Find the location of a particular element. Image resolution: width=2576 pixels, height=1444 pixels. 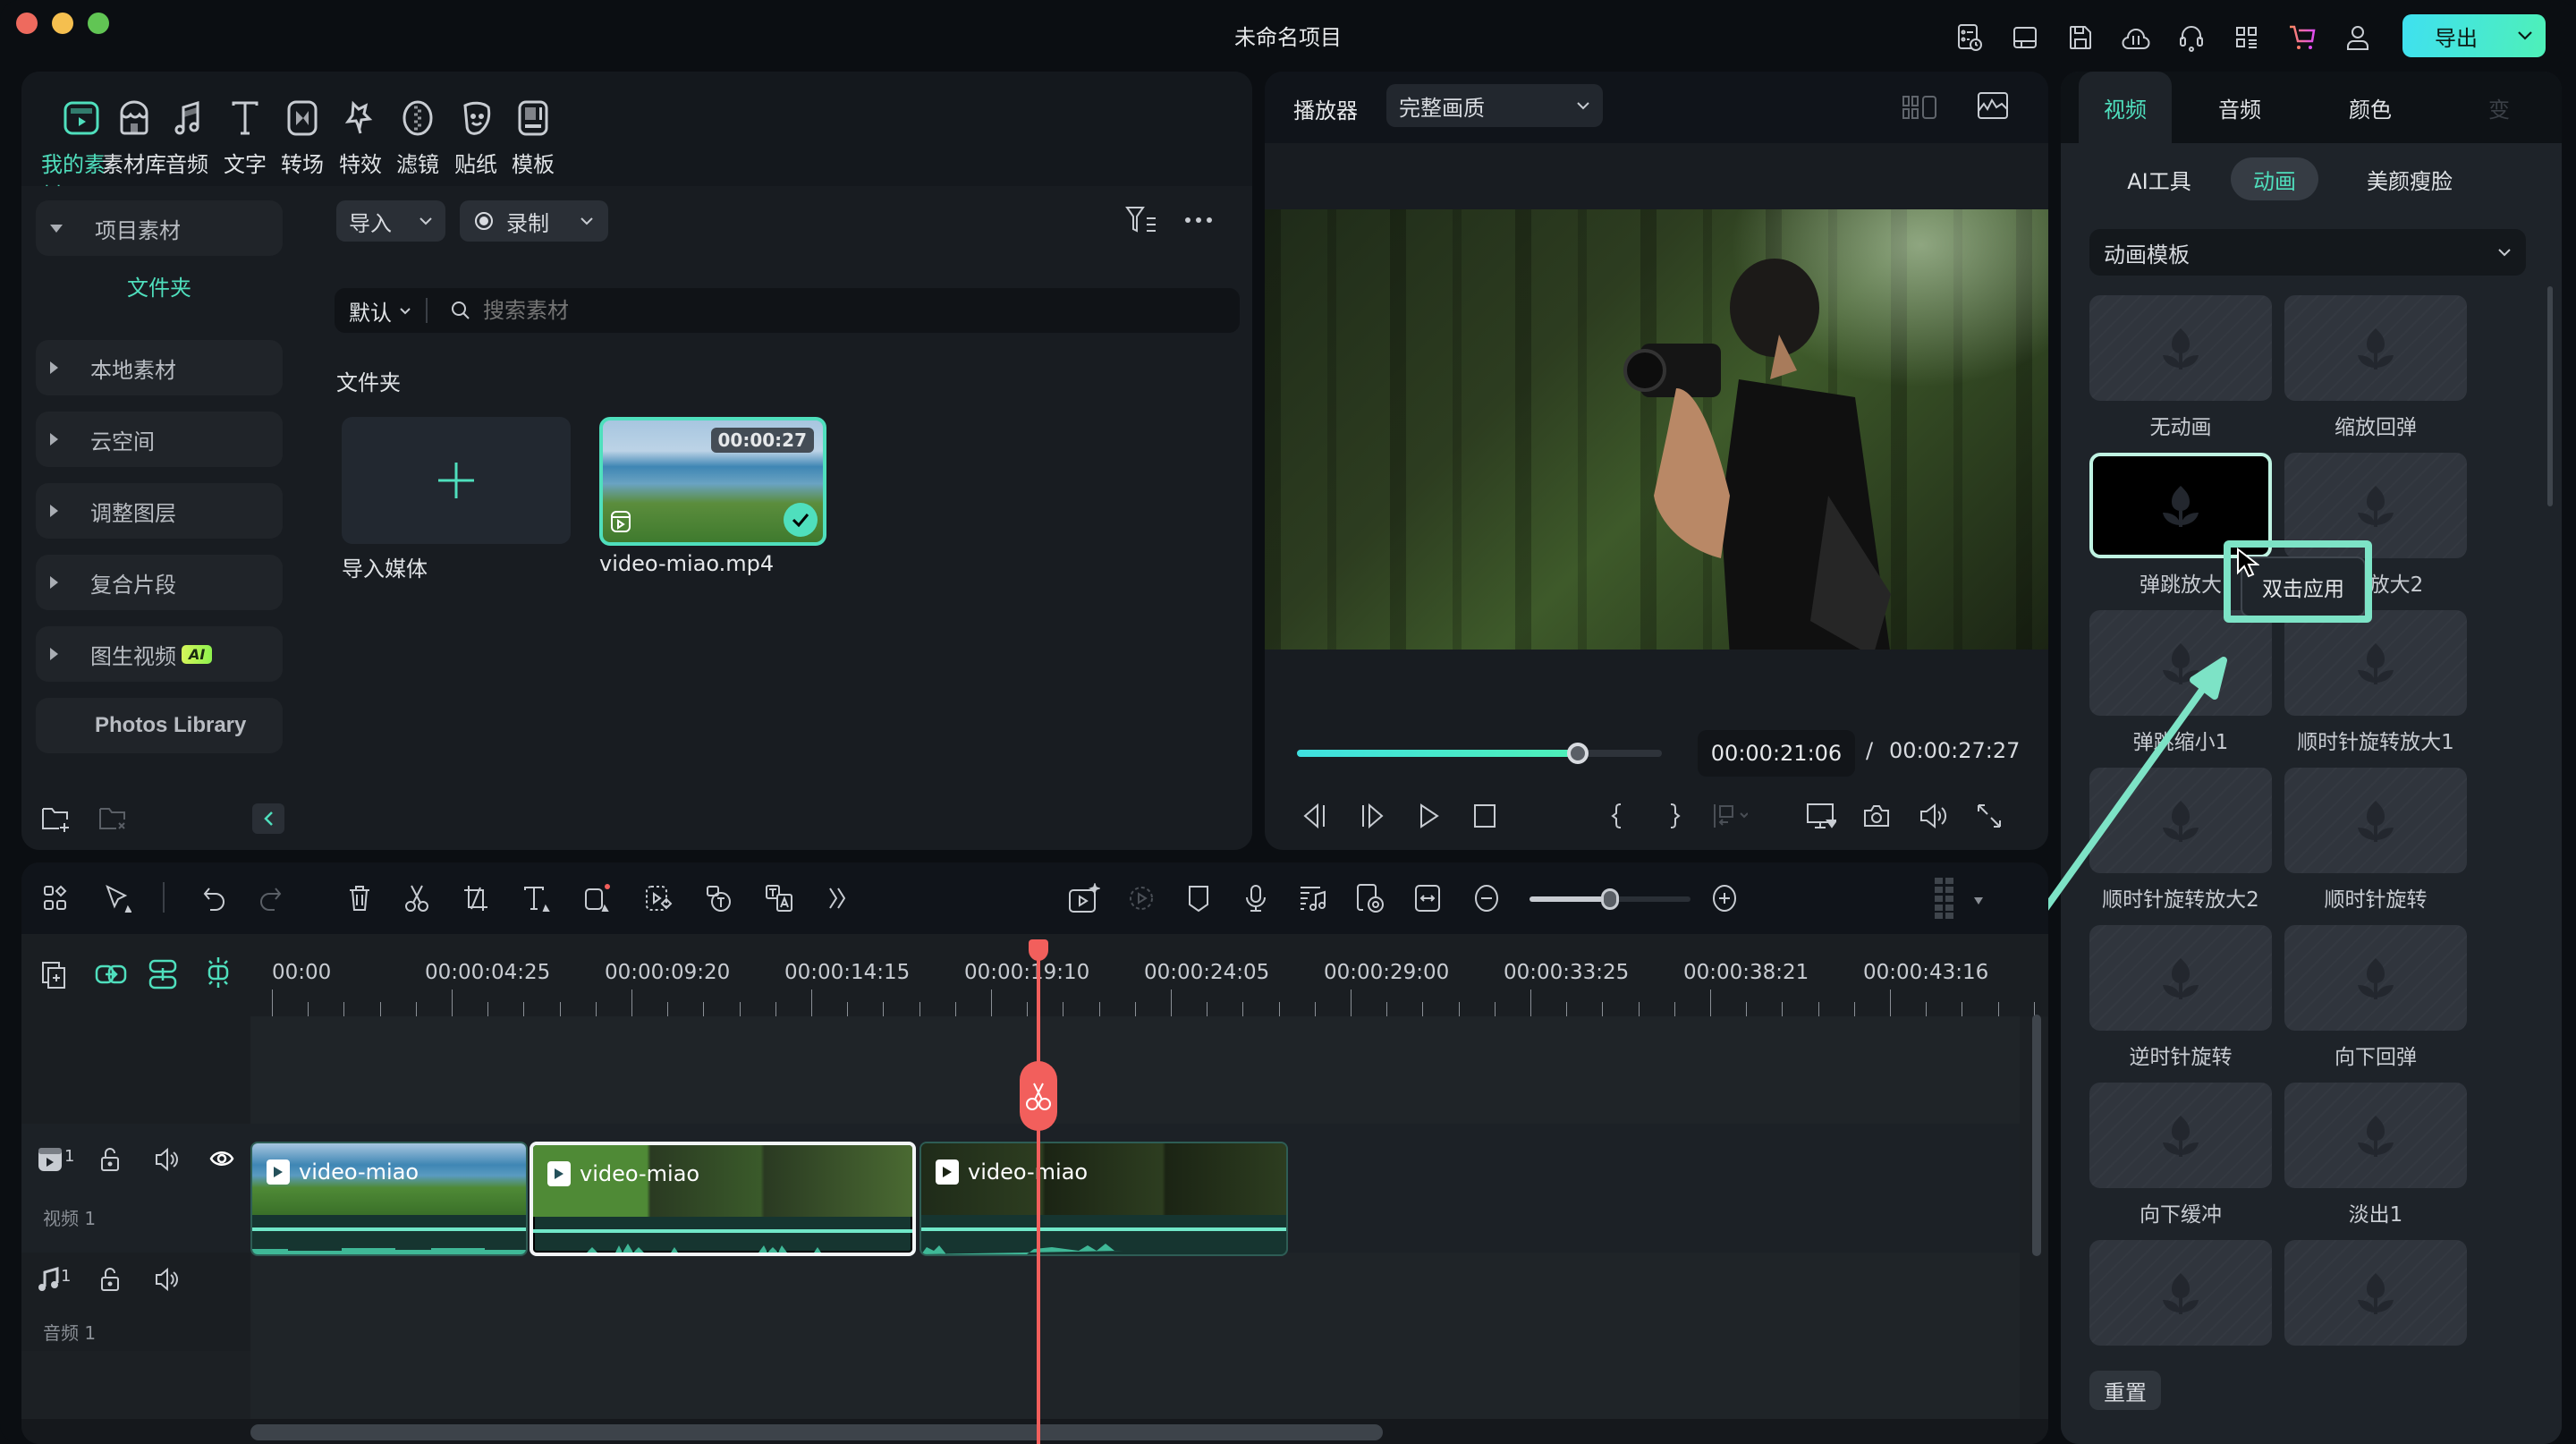

render-preview-icon is located at coordinates (1141, 898).